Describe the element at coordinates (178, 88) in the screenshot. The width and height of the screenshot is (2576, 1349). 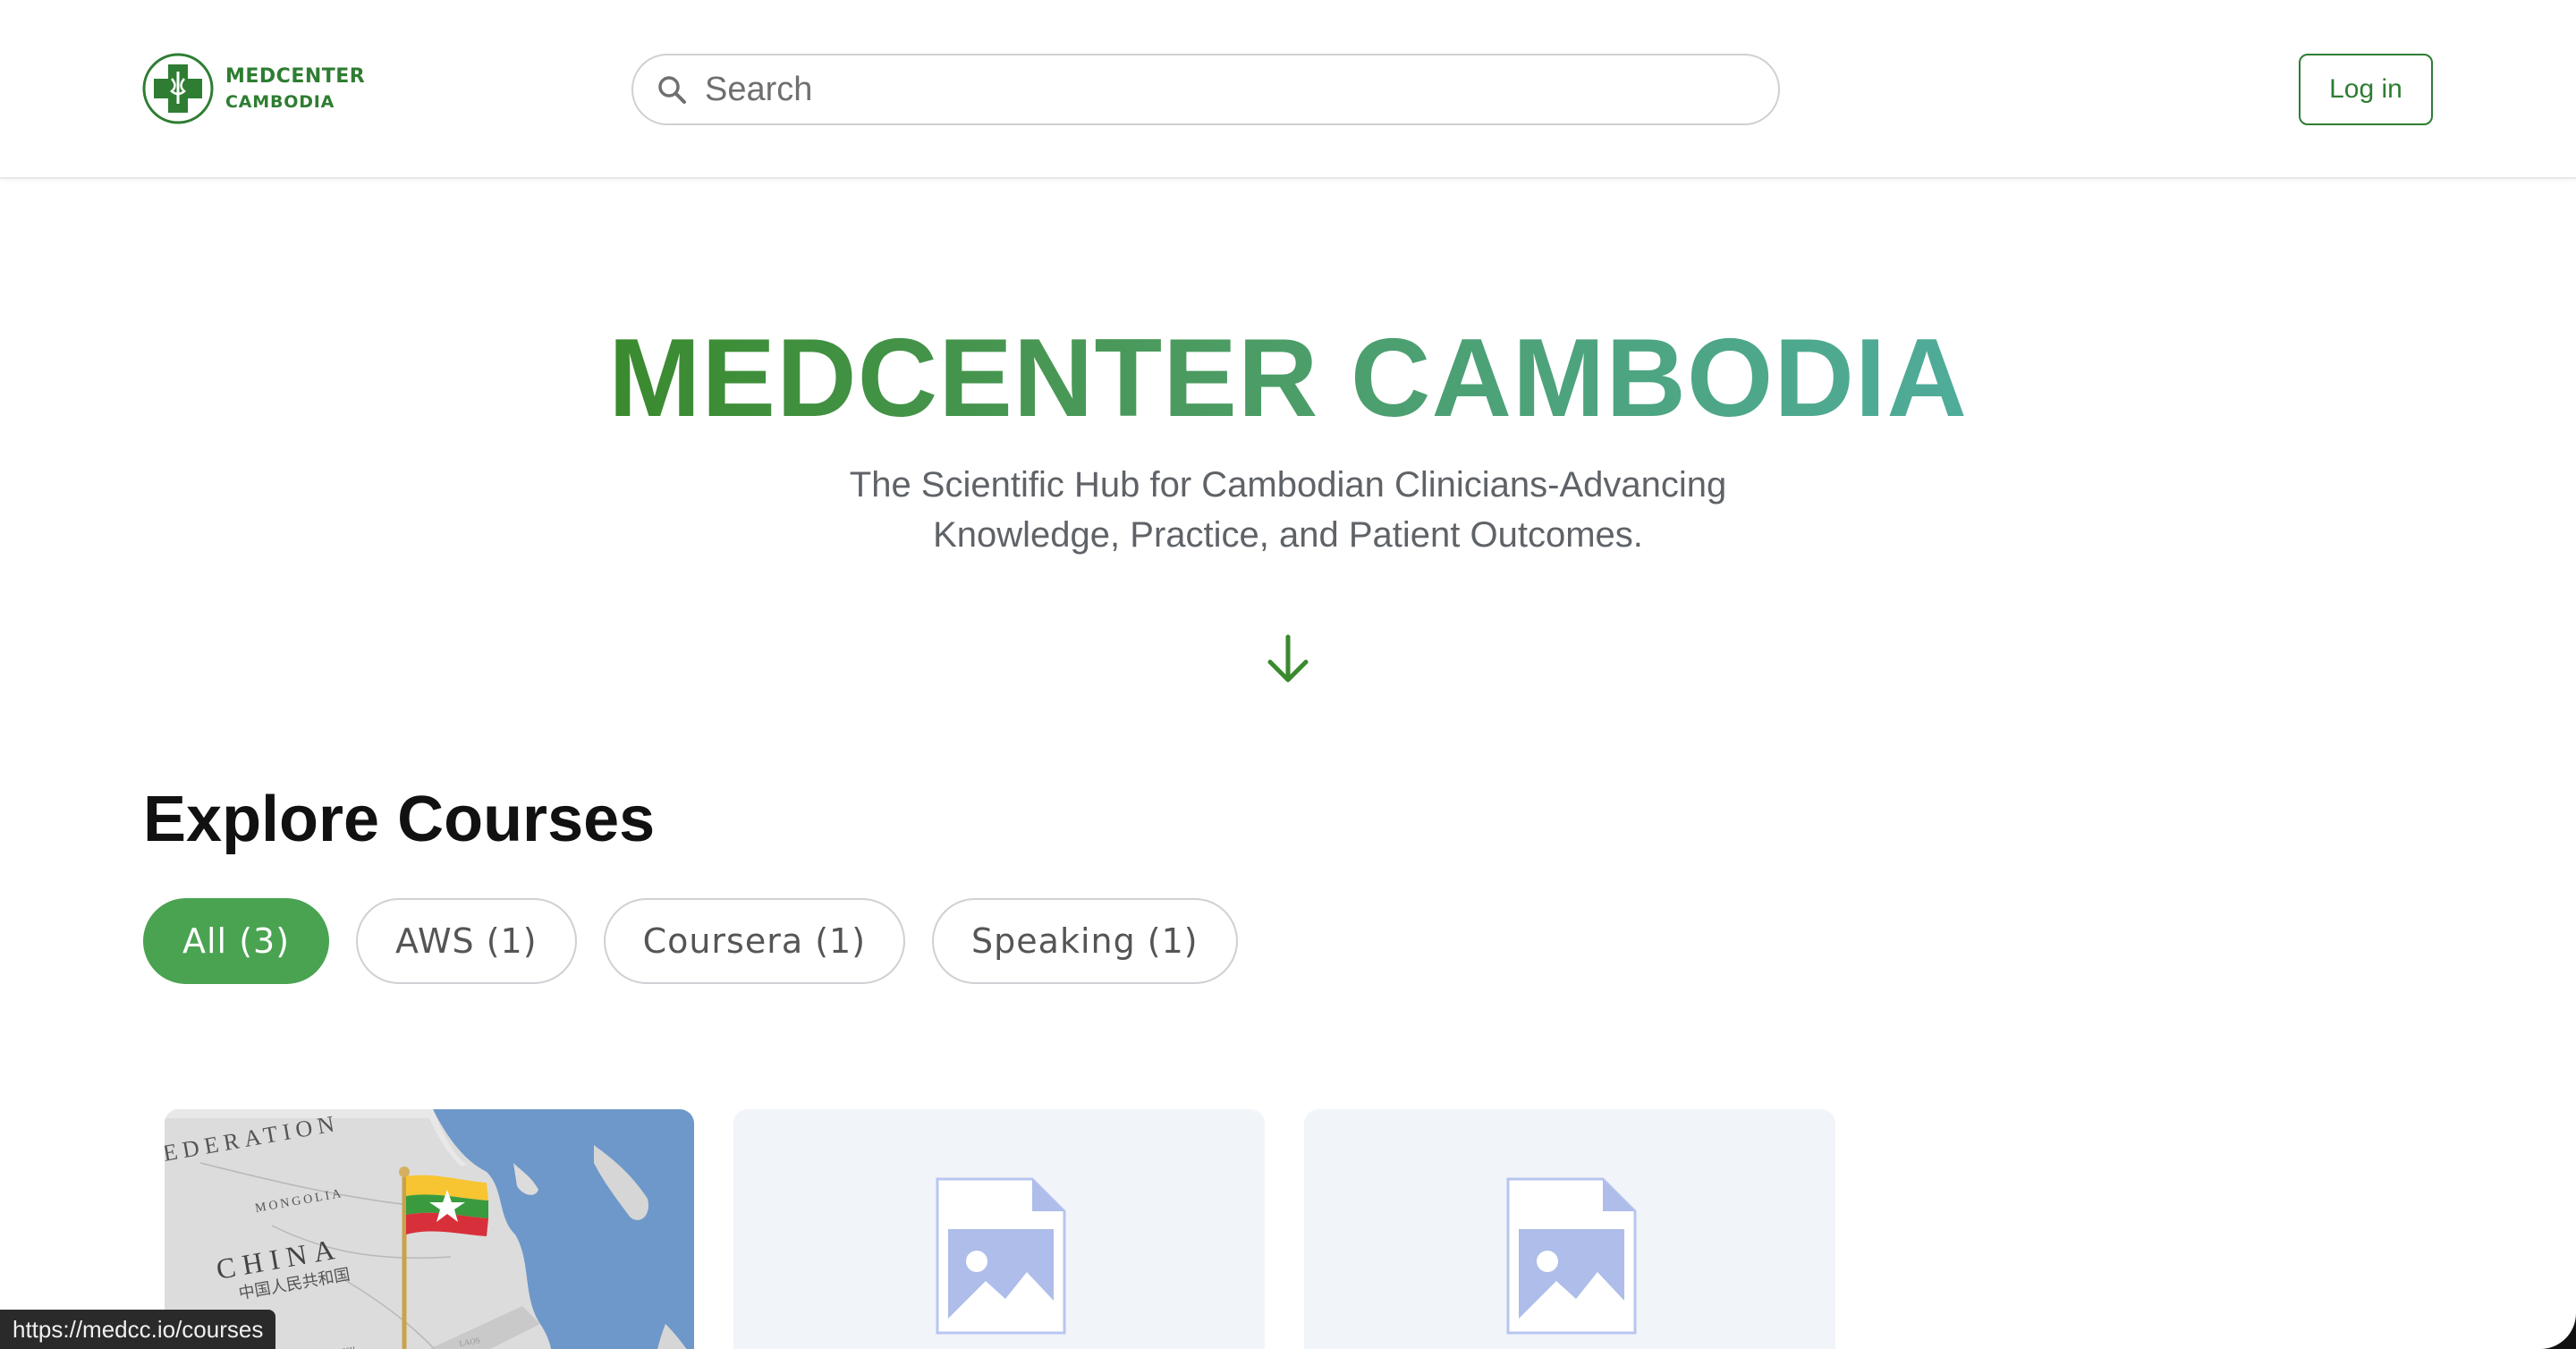
I see `medical-cross-icon` at that location.